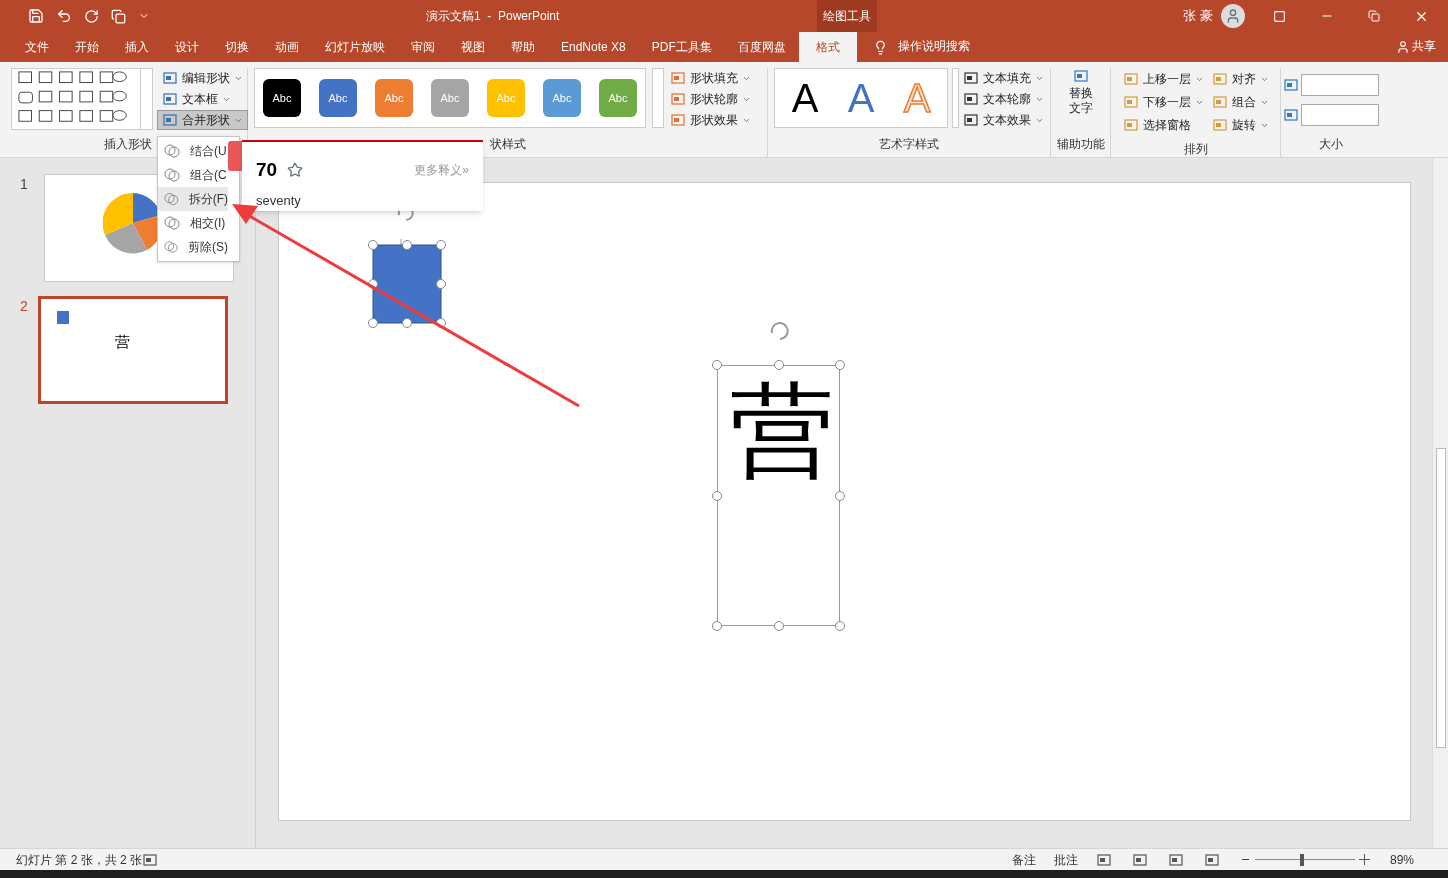  Describe the element at coordinates (1401, 859) in the screenshot. I see `zoom-level: 89%` at that location.